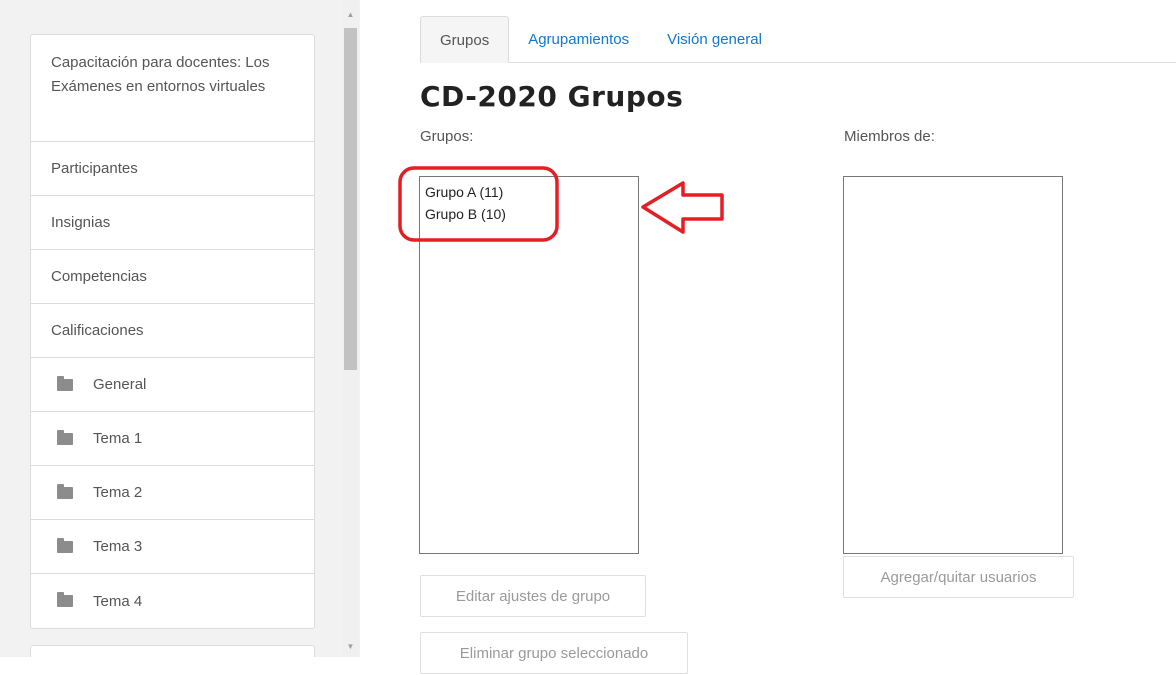  Describe the element at coordinates (465, 39) in the screenshot. I see `tab-grupos: Grupos` at that location.